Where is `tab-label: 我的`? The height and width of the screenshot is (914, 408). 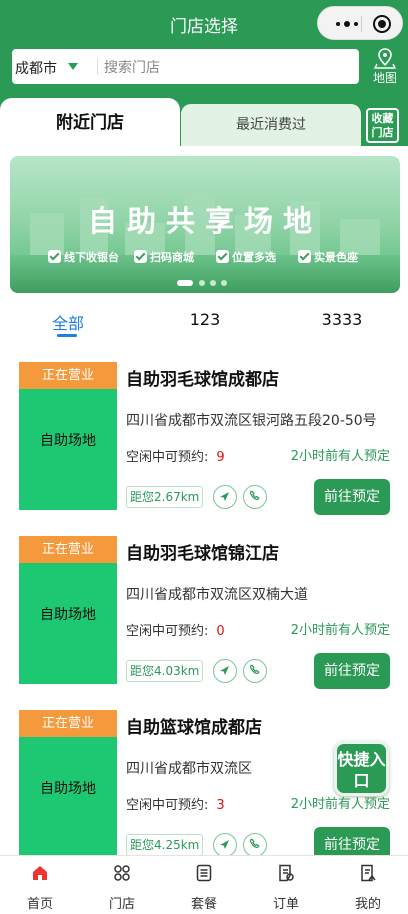
tab-label: 我的 is located at coordinates (367, 904).